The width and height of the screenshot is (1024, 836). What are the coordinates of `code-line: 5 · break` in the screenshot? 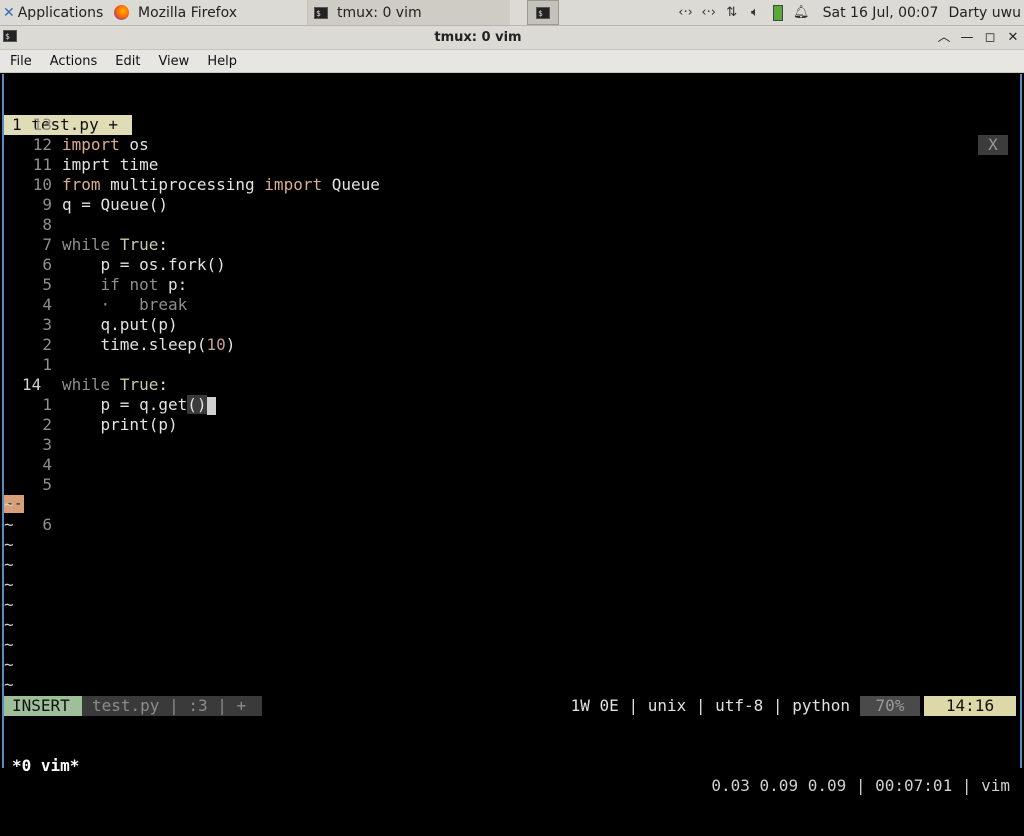 It's located at (512, 284).